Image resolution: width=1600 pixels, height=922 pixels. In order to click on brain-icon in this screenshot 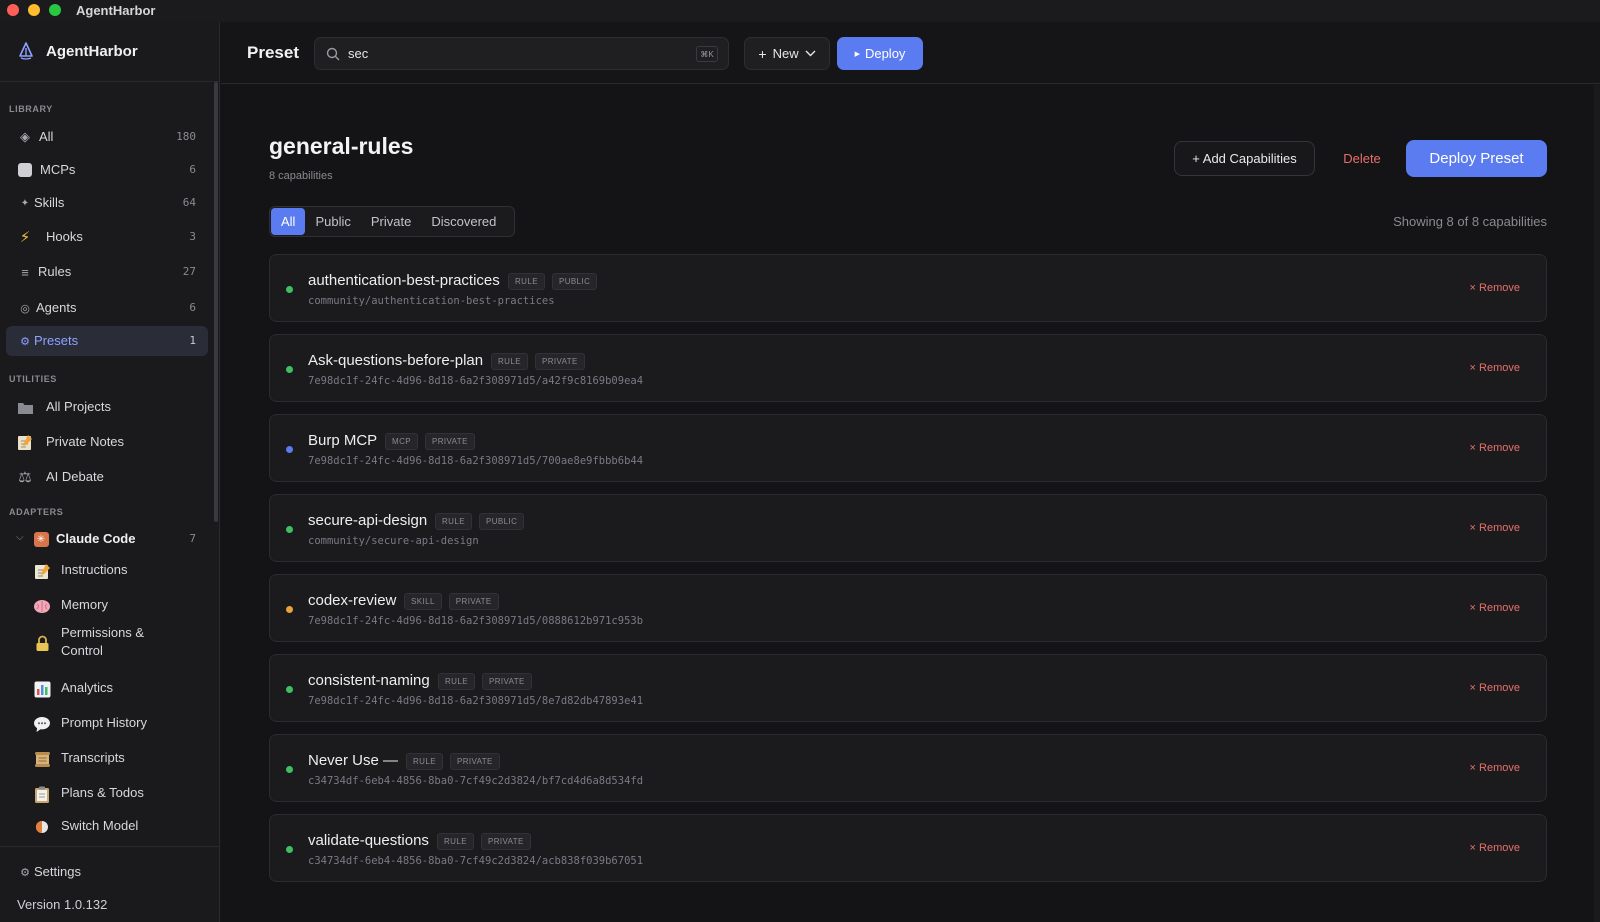, I will do `click(42, 606)`.